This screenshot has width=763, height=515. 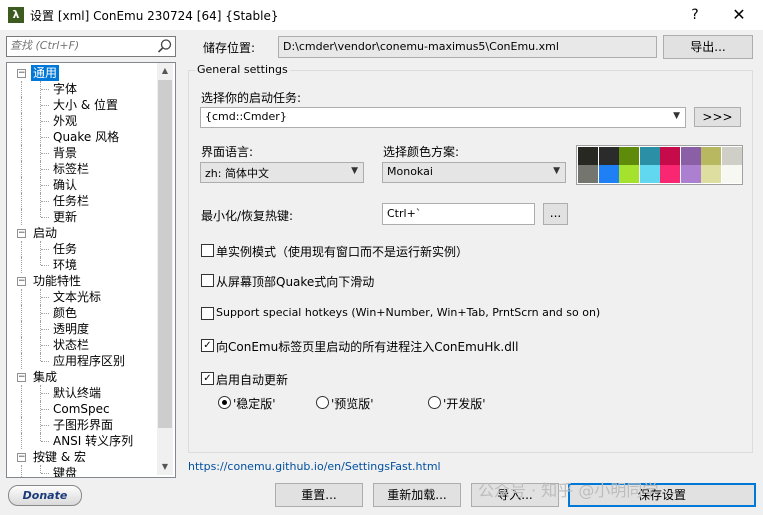 What do you see at coordinates (83, 281) in the screenshot?
I see `tree-item: − 功能特性` at bounding box center [83, 281].